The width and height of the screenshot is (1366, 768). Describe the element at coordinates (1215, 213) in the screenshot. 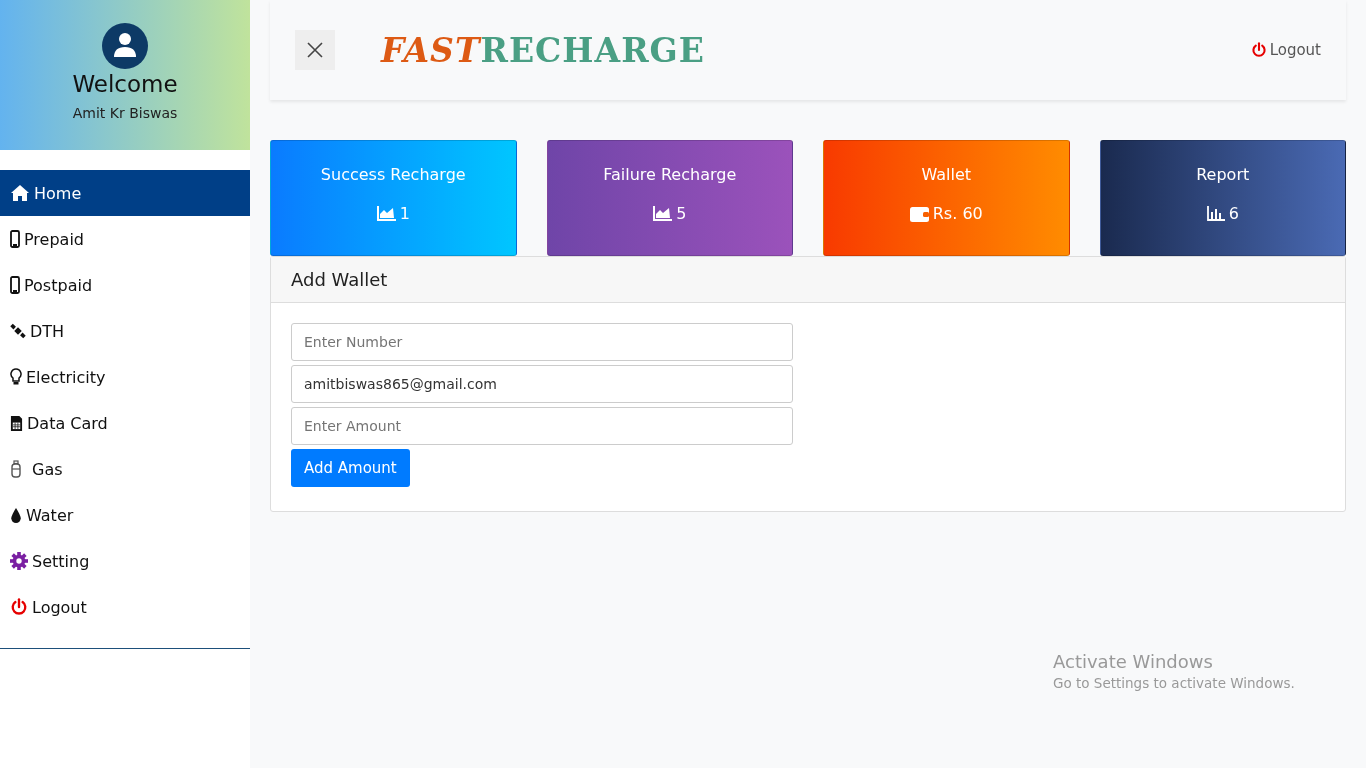

I see `bar-chart-icon` at that location.